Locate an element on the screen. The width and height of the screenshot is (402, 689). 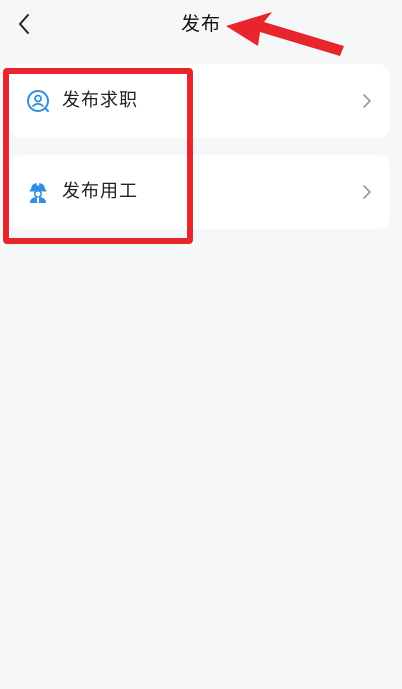
publish-job-seeking-item: 发布求职 is located at coordinates (200, 101).